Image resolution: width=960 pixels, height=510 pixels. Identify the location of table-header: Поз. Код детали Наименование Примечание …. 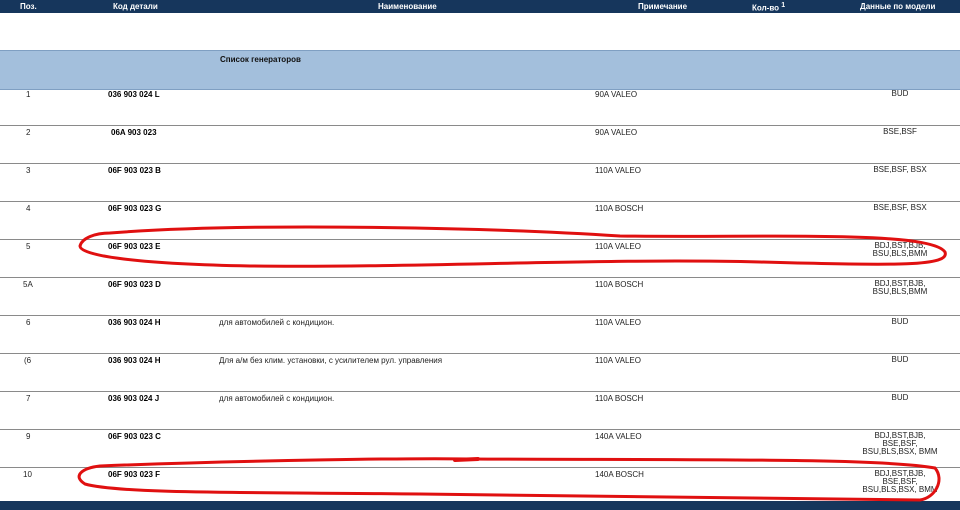
(480, 6).